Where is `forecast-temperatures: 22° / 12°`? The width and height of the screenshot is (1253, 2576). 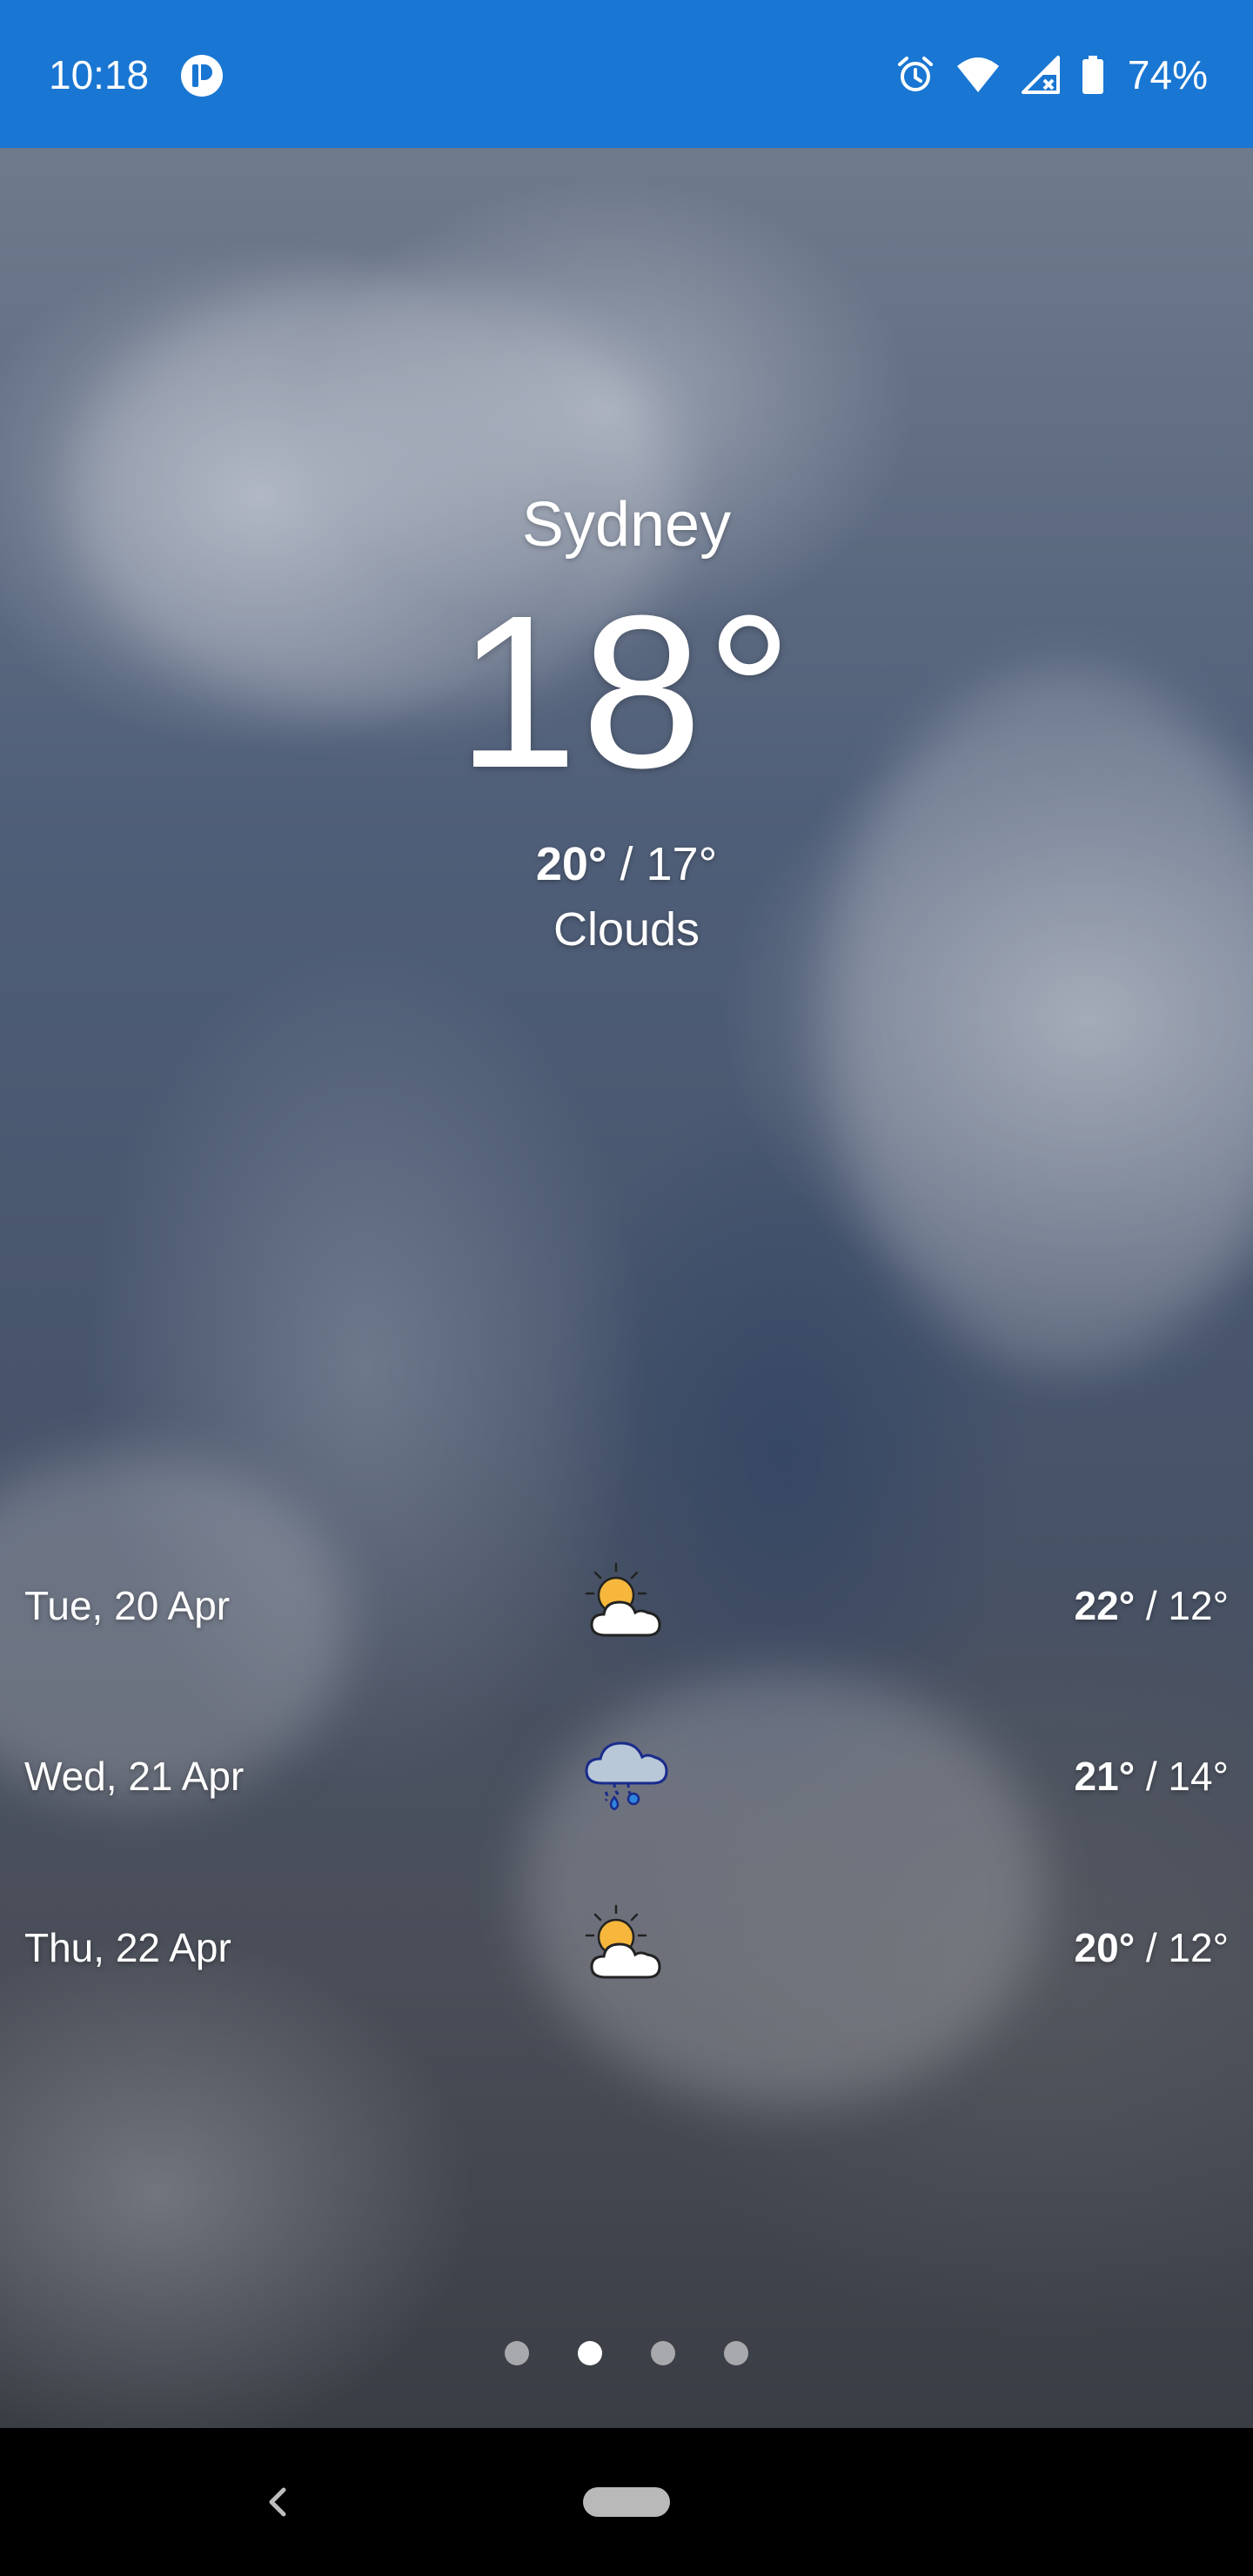 forecast-temperatures: 22° / 12° is located at coordinates (1152, 1606).